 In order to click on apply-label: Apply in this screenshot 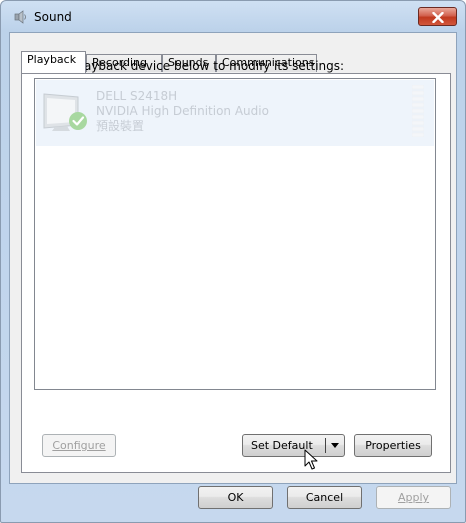, I will do `click(413, 497)`.